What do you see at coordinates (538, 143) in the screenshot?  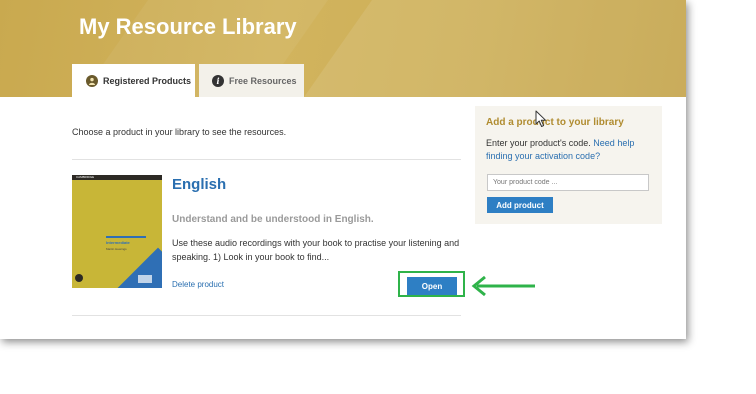 I see `panel-instructions: Enter your product's code.` at bounding box center [538, 143].